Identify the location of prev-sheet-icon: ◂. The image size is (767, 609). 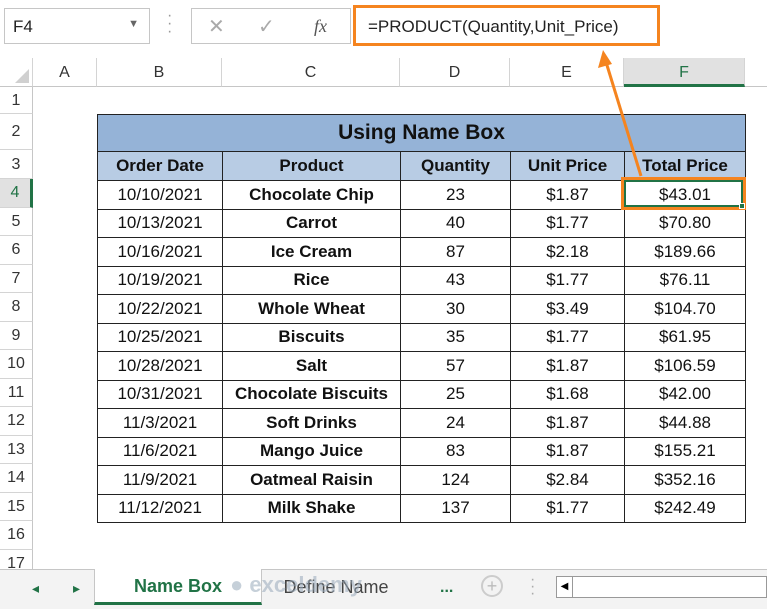
(35, 588).